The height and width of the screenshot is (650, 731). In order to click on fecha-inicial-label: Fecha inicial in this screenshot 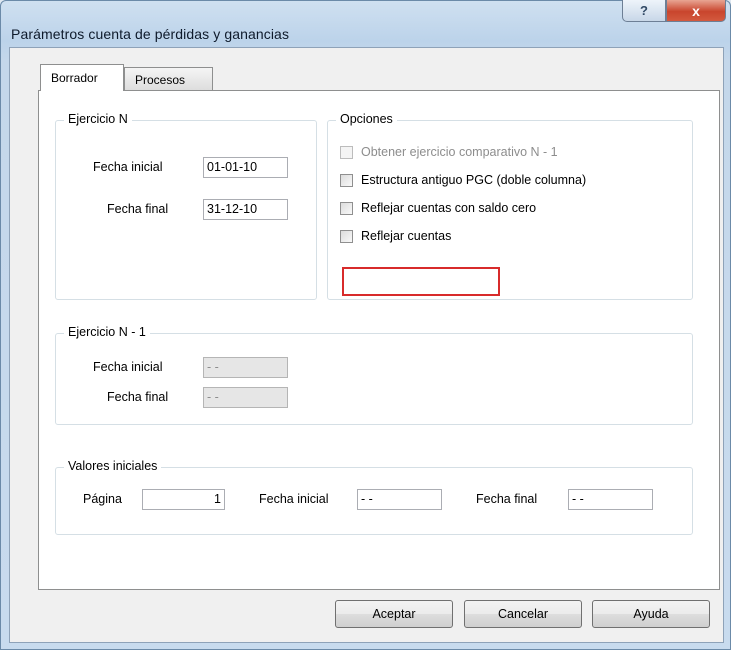, I will do `click(128, 167)`.